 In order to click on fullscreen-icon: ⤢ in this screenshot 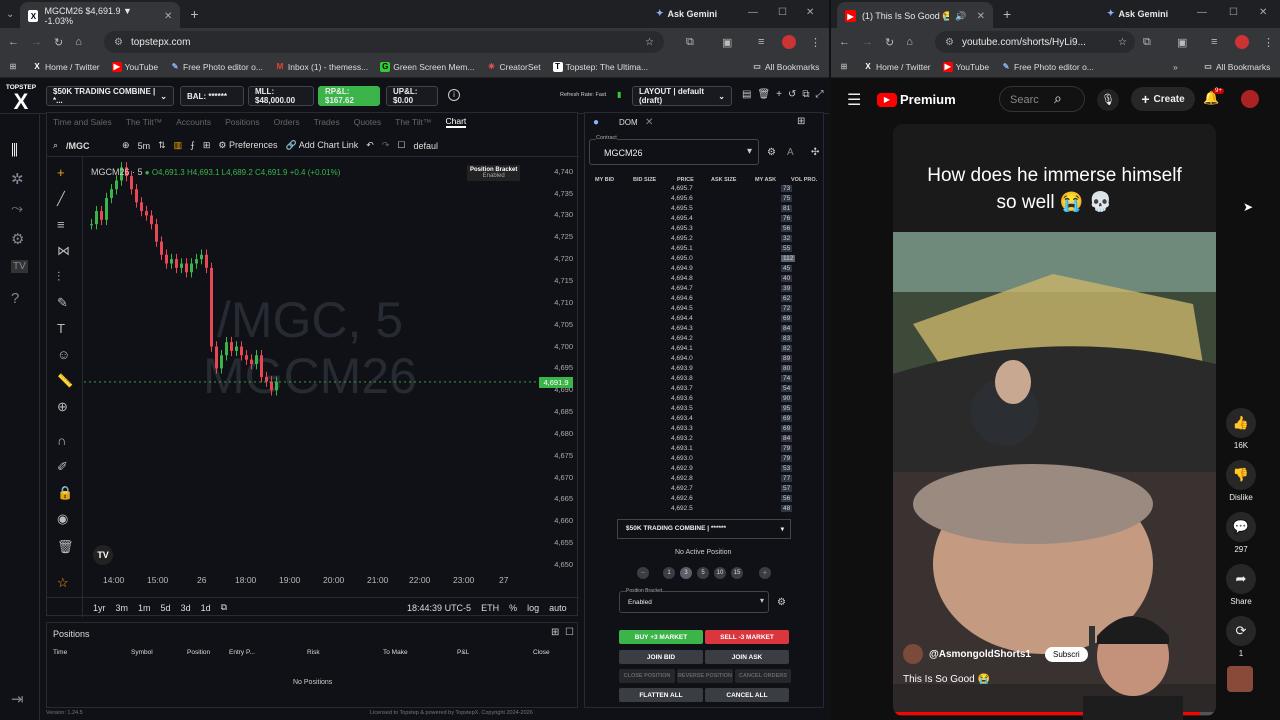, I will do `click(820, 94)`.